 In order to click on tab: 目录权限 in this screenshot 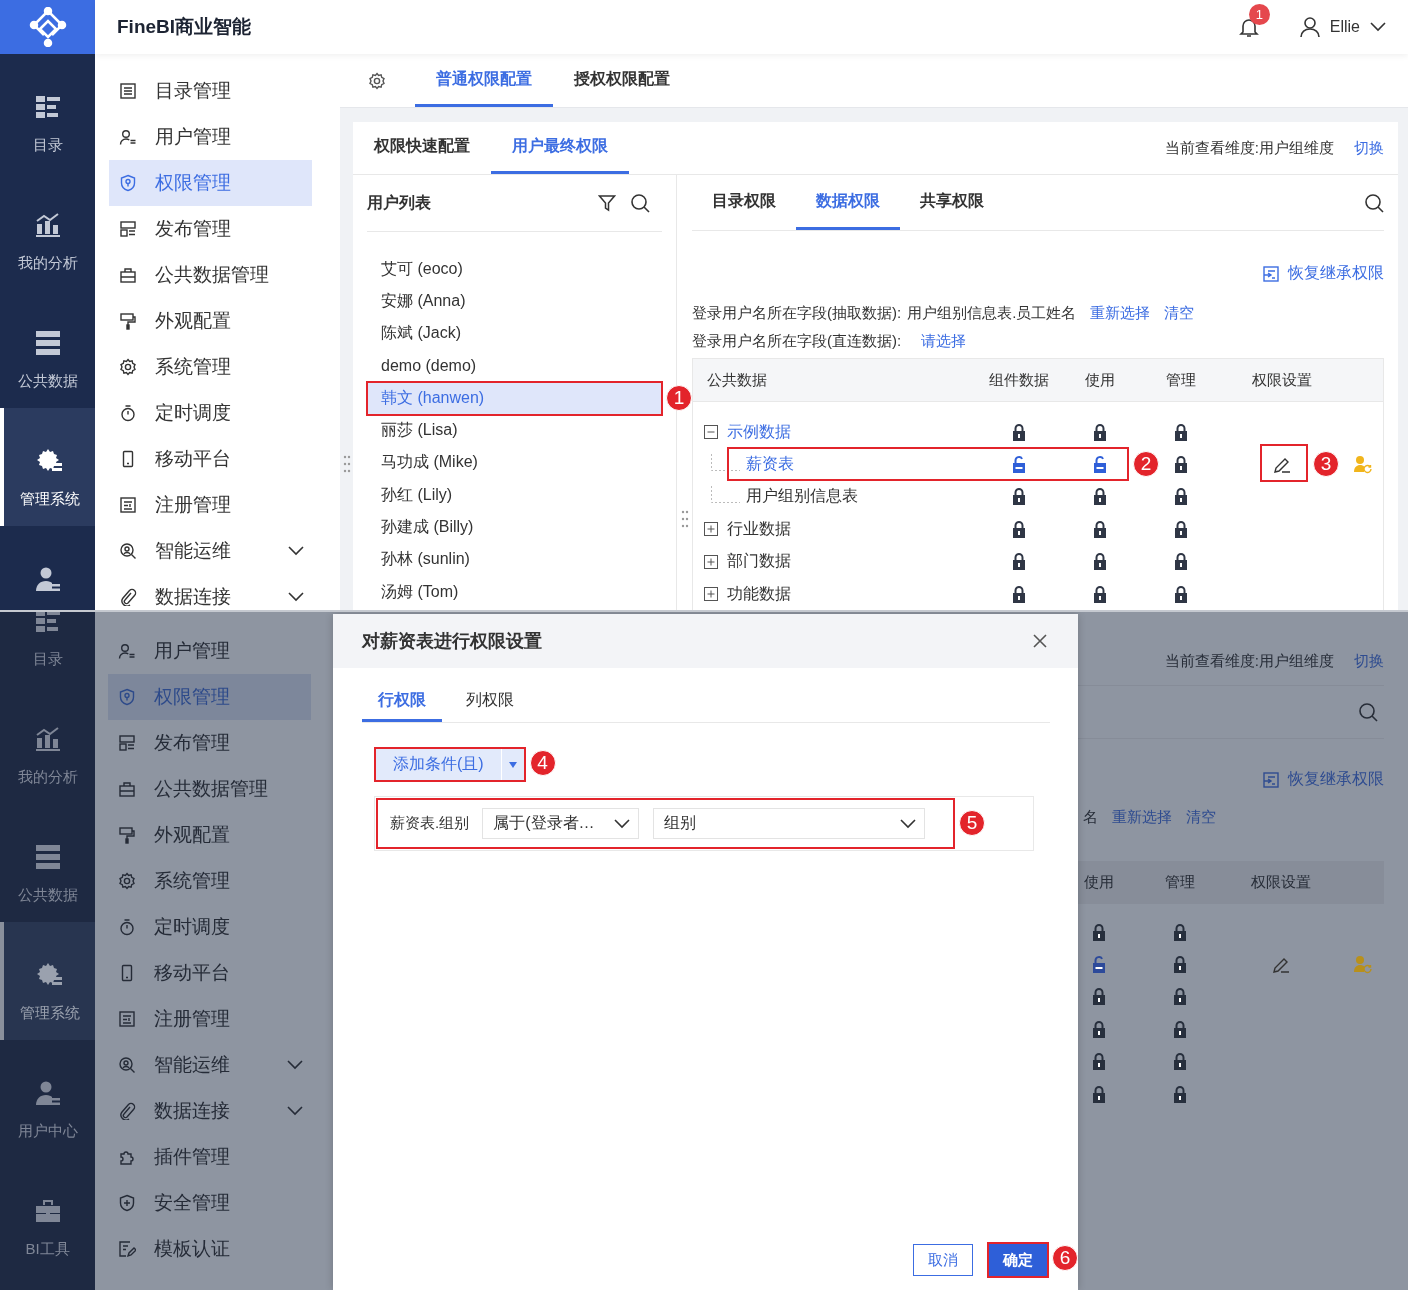, I will do `click(744, 202)`.